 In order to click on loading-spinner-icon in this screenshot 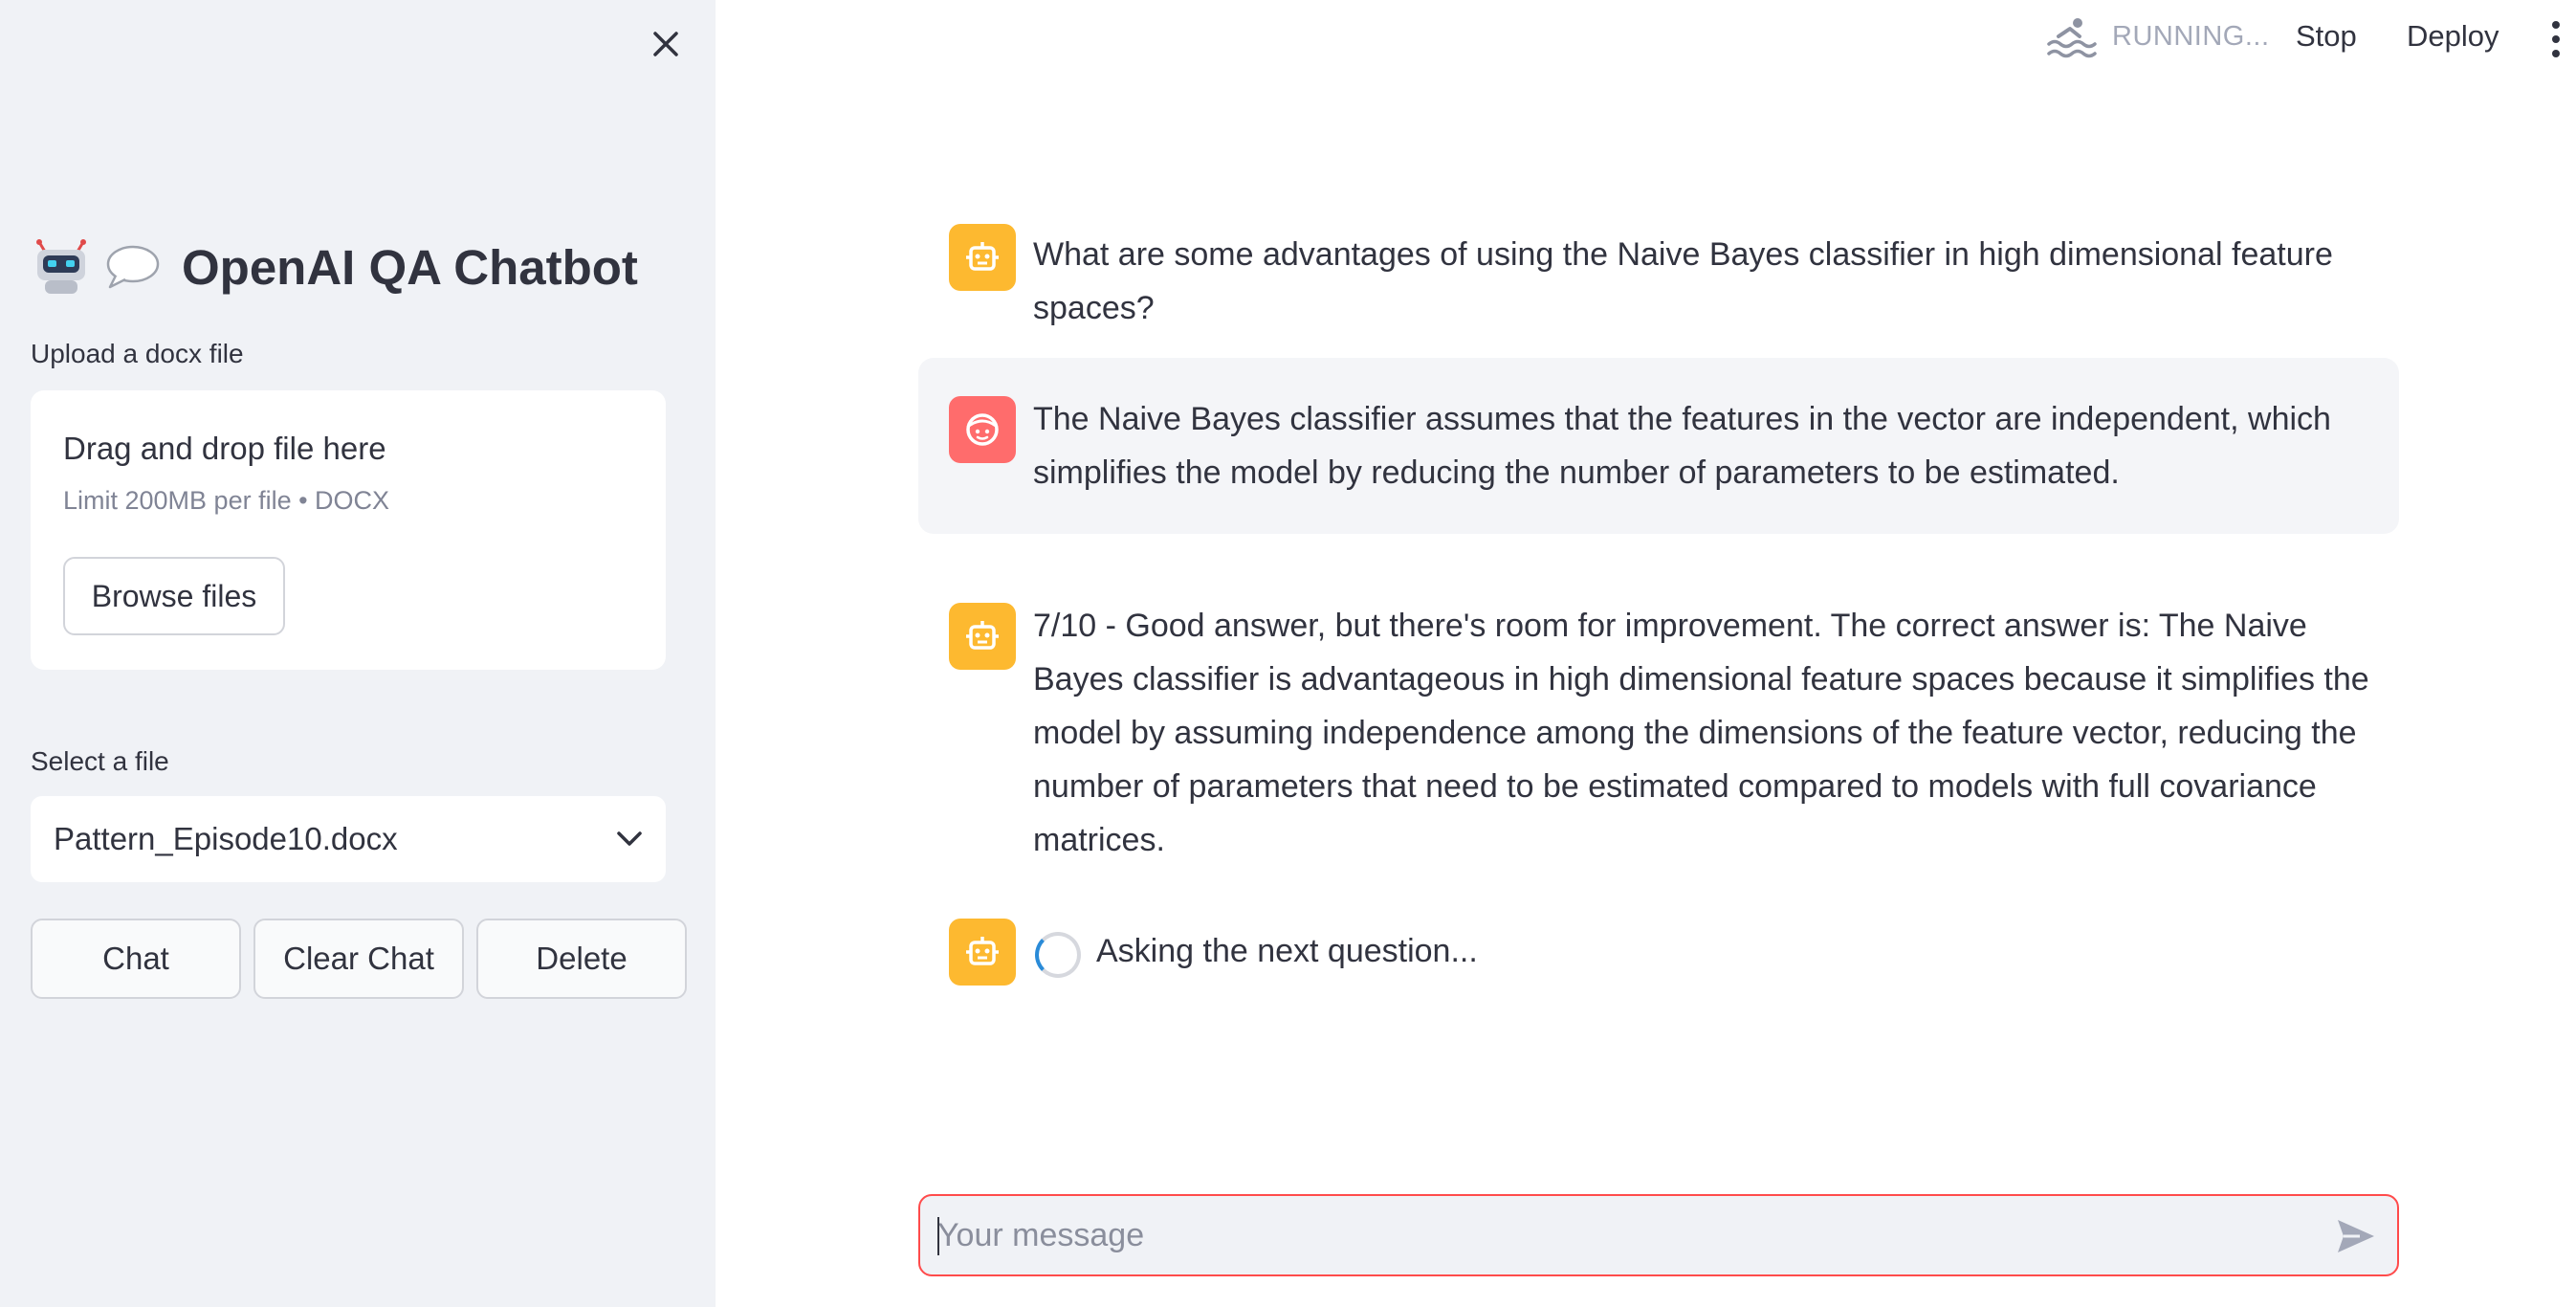, I will do `click(1058, 955)`.